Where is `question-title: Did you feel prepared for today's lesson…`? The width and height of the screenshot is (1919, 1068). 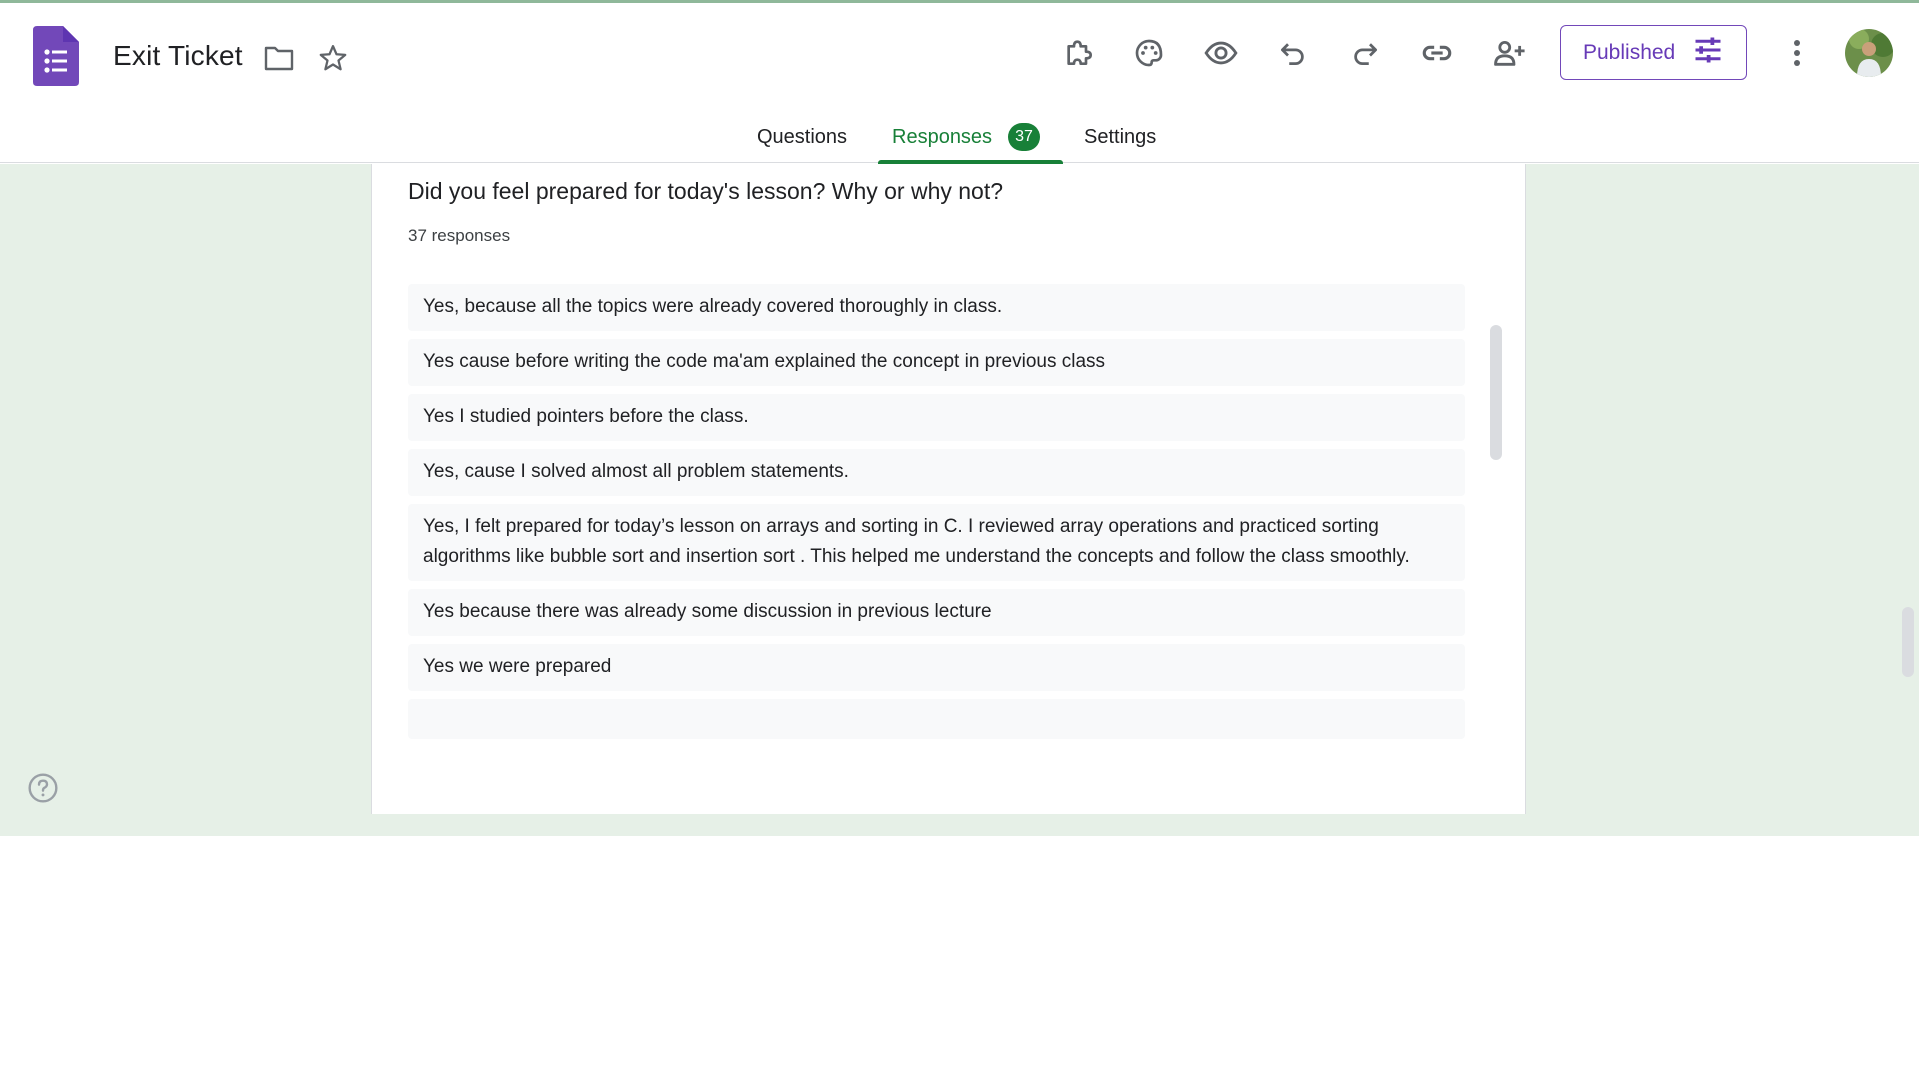 question-title: Did you feel prepared for today's lesson… is located at coordinates (706, 191).